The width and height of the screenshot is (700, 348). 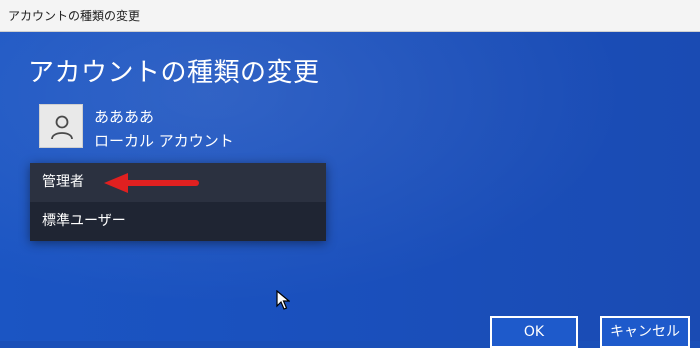 I want to click on cancel-button: キャンセル, so click(x=645, y=332).